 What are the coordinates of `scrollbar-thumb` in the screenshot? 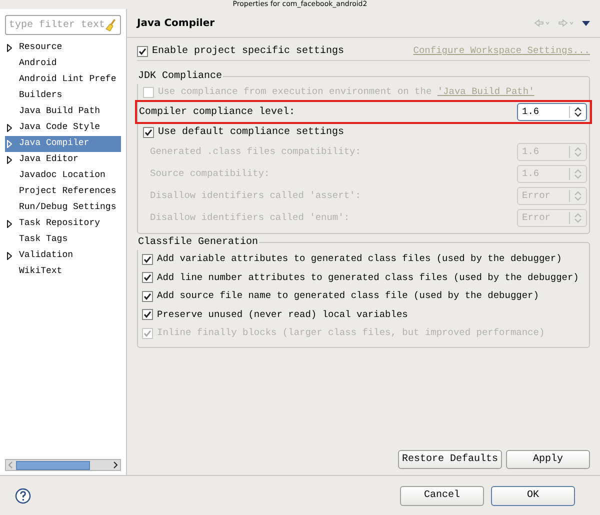 It's located at (53, 465).